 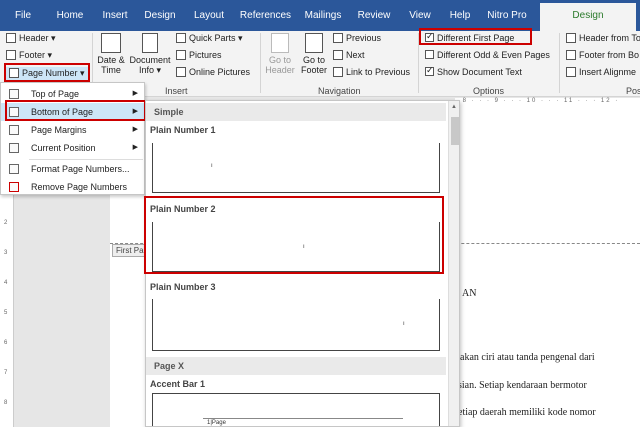 What do you see at coordinates (469, 293) in the screenshot?
I see `document-heading-fragment: AN` at bounding box center [469, 293].